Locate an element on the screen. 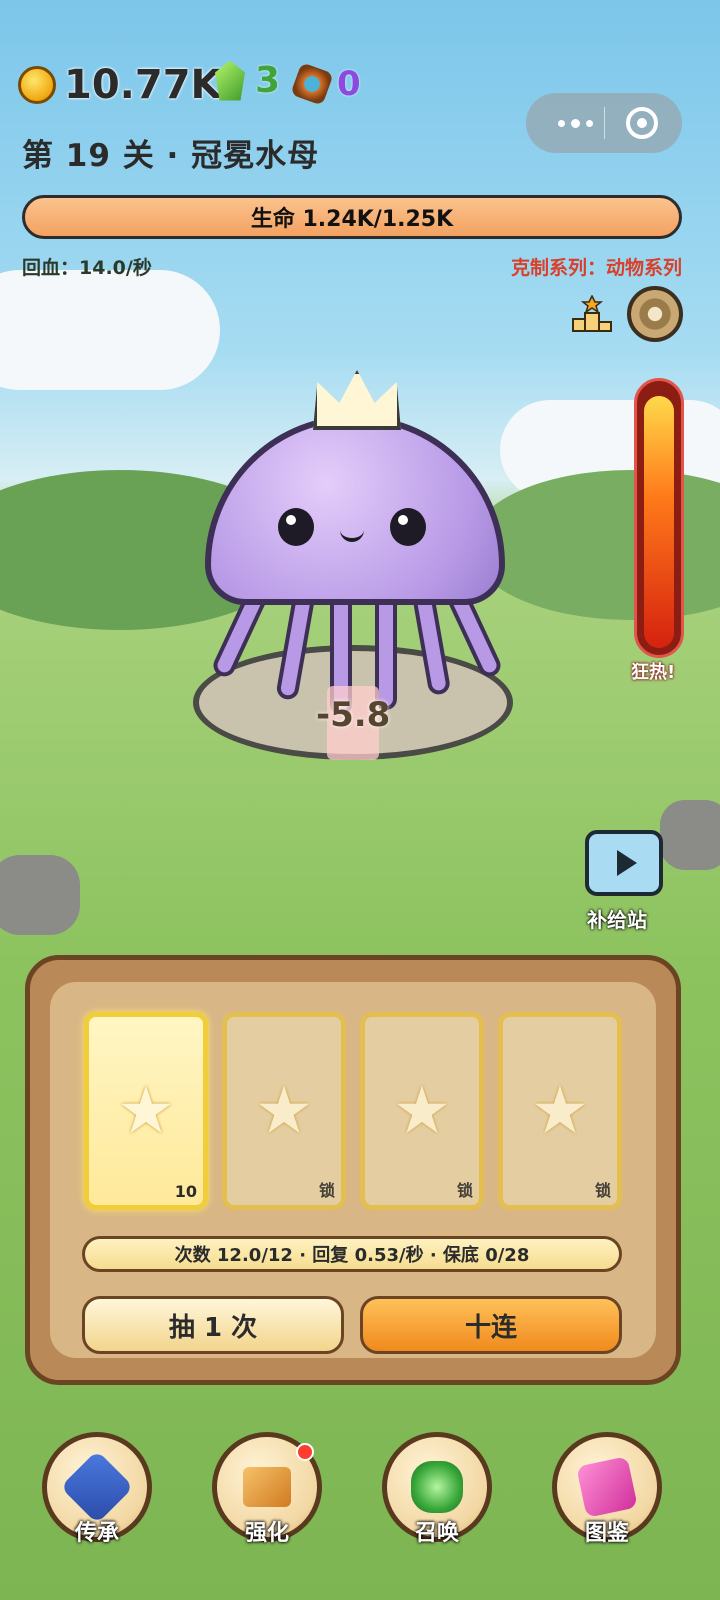 This screenshot has width=720, height=1600. supply-station-label: 补给站 is located at coordinates (617, 920).